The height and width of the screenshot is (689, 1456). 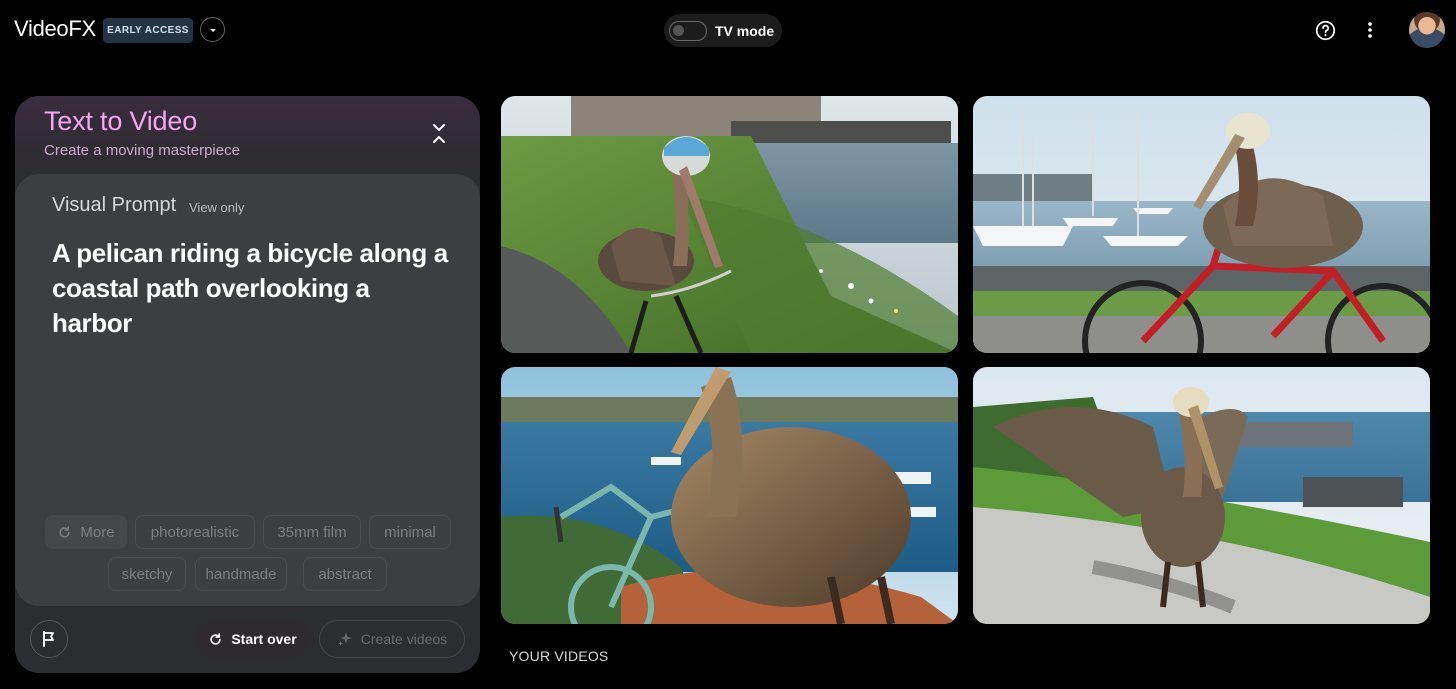 I want to click on app-menu-button, so click(x=212, y=29).